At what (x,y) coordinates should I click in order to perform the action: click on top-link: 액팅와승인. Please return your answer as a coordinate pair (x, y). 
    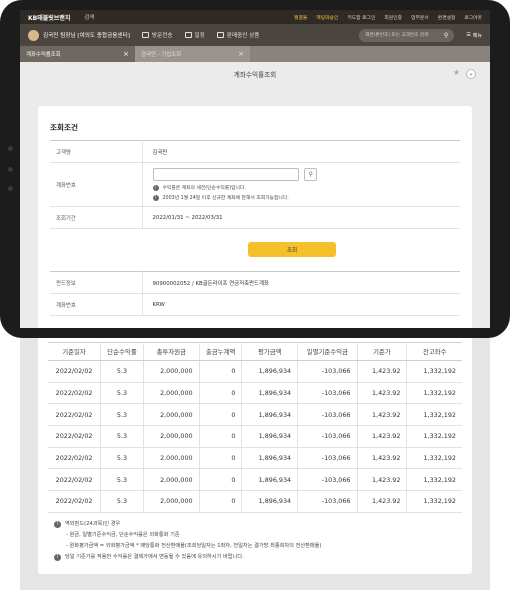
    Looking at the image, I should click on (327, 17).